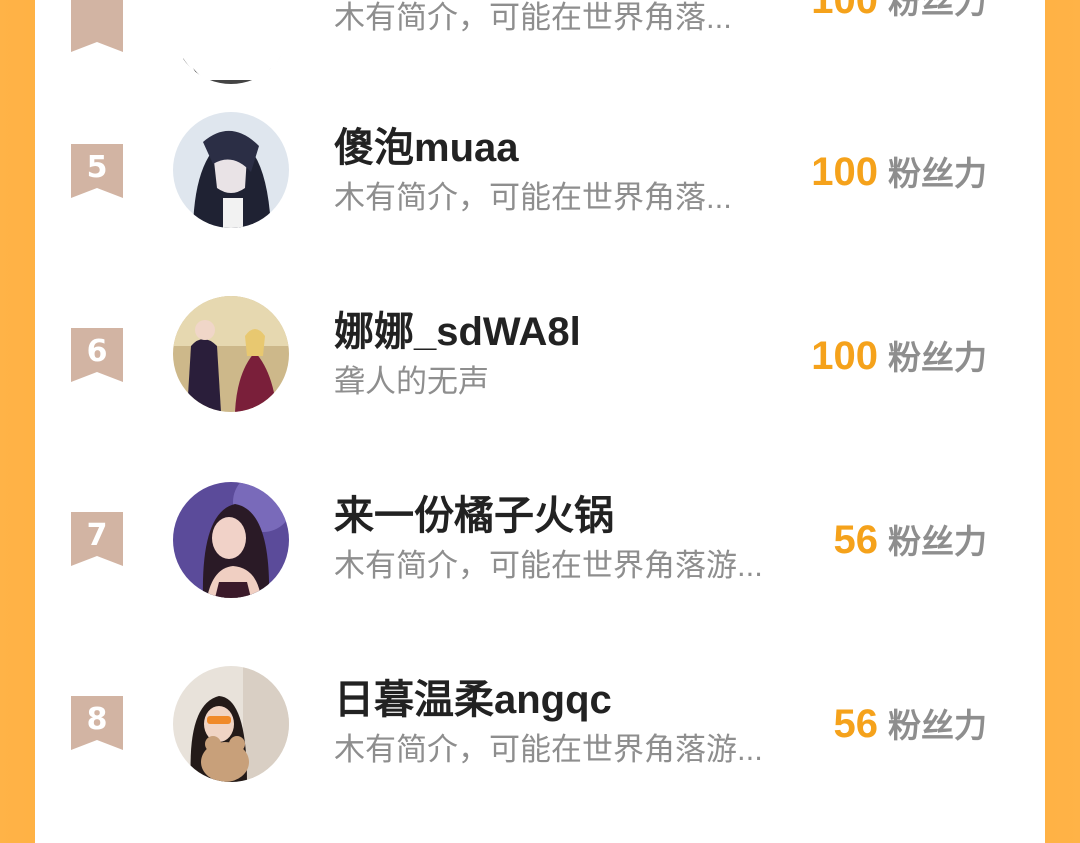 The height and width of the screenshot is (843, 1080). I want to click on rank-badge: 5, so click(97, 171).